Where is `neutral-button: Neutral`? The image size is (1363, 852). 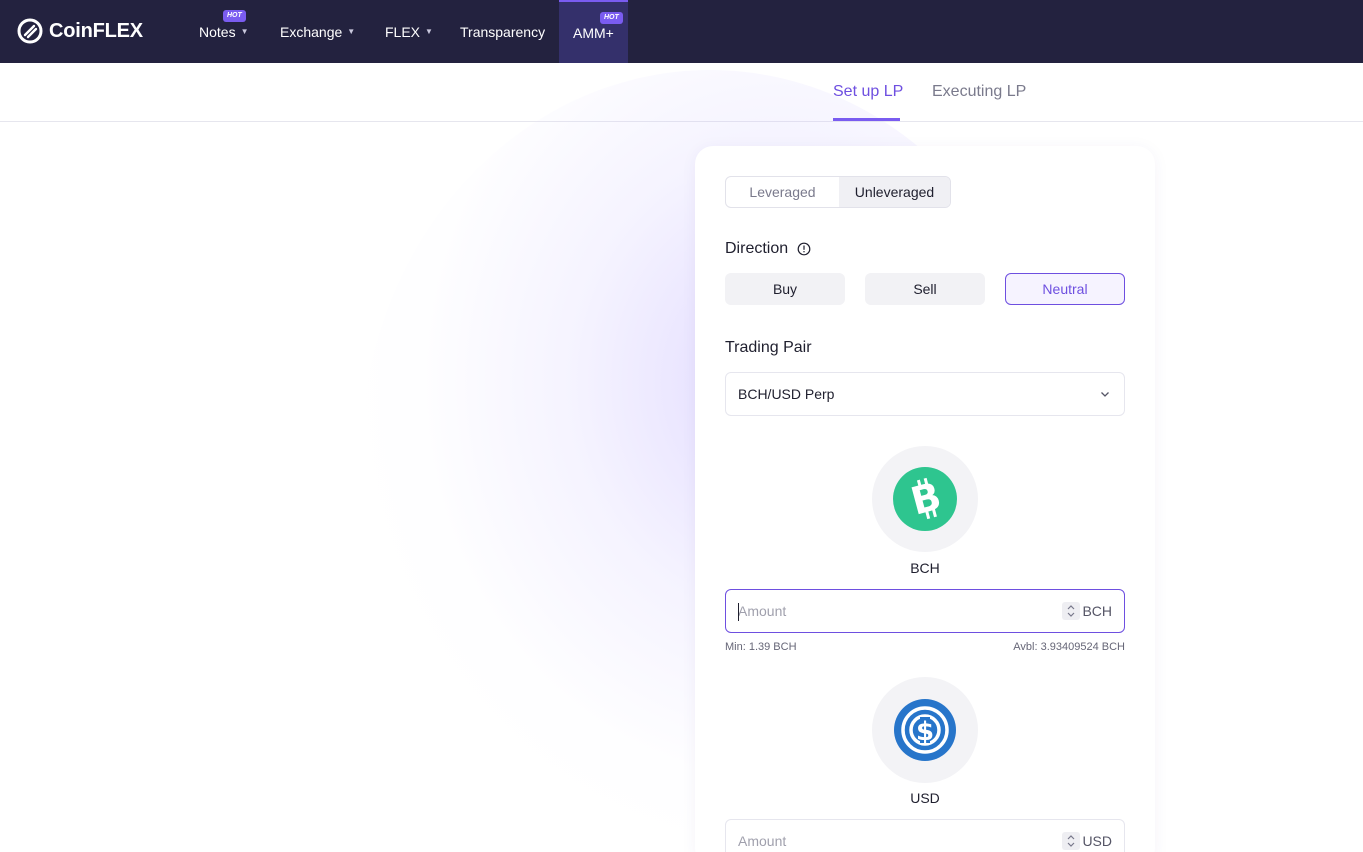 neutral-button: Neutral is located at coordinates (1065, 289).